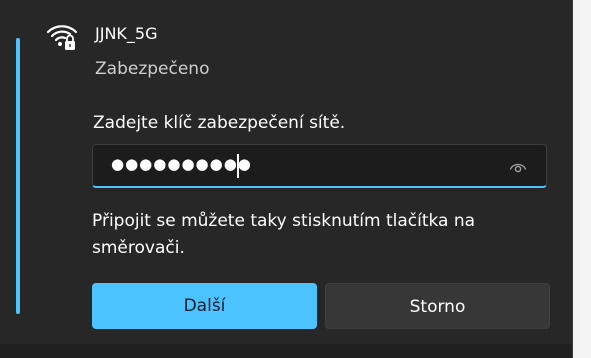 This screenshot has height=358, width=591. What do you see at coordinates (437, 306) in the screenshot?
I see `cancel-button: Storno` at bounding box center [437, 306].